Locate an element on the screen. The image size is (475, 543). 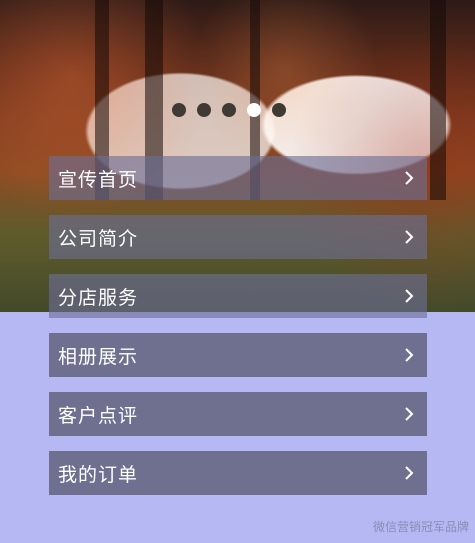
menu-item-home: 宣传首页 is located at coordinates (238, 178).